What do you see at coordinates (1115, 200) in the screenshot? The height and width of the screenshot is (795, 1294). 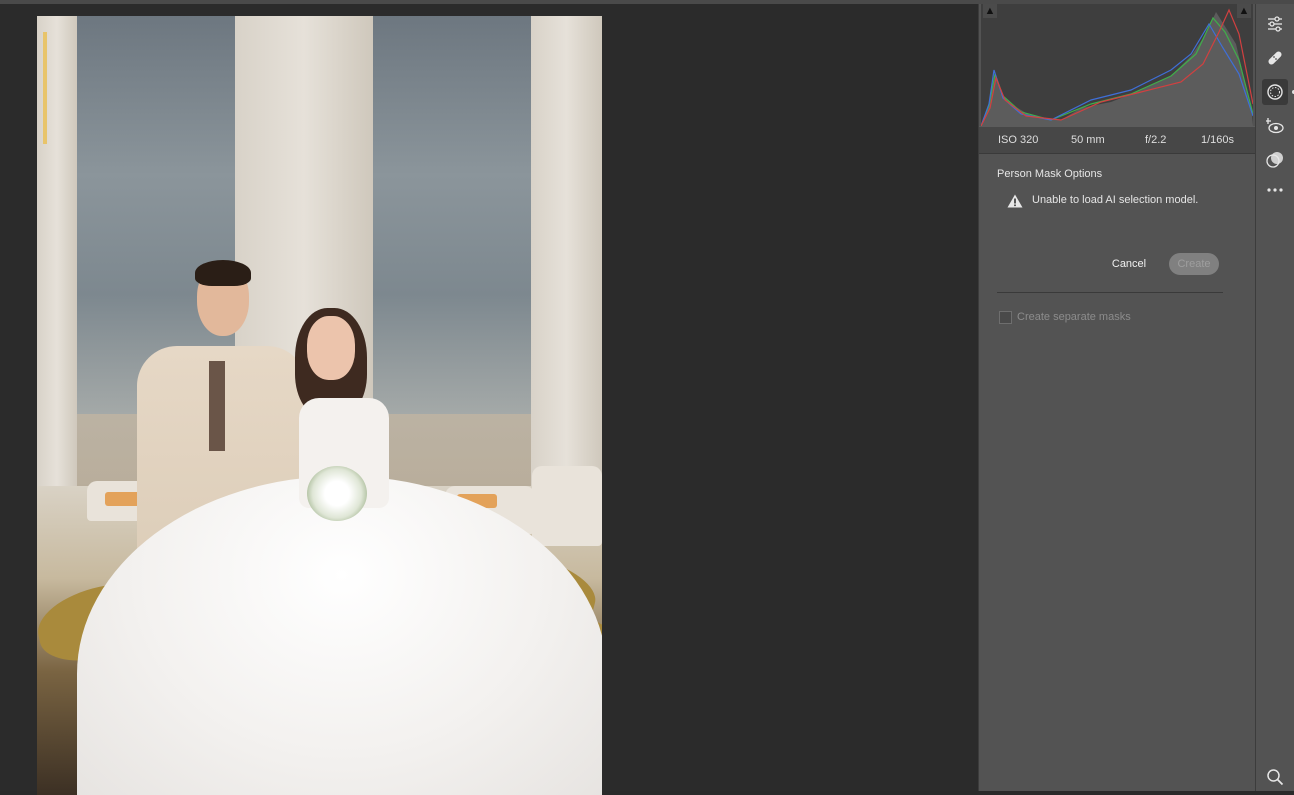 I see `warning-message: Unable to load AI selection model.` at bounding box center [1115, 200].